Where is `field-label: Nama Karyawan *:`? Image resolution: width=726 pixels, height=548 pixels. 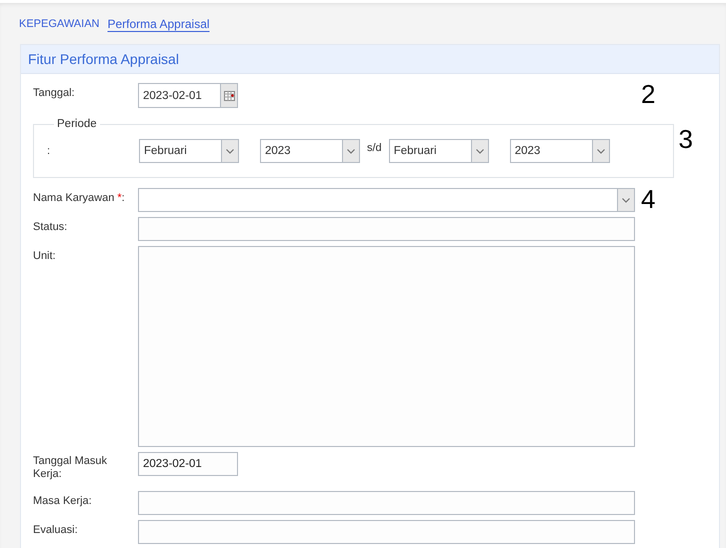
field-label: Nama Karyawan *: is located at coordinates (79, 198).